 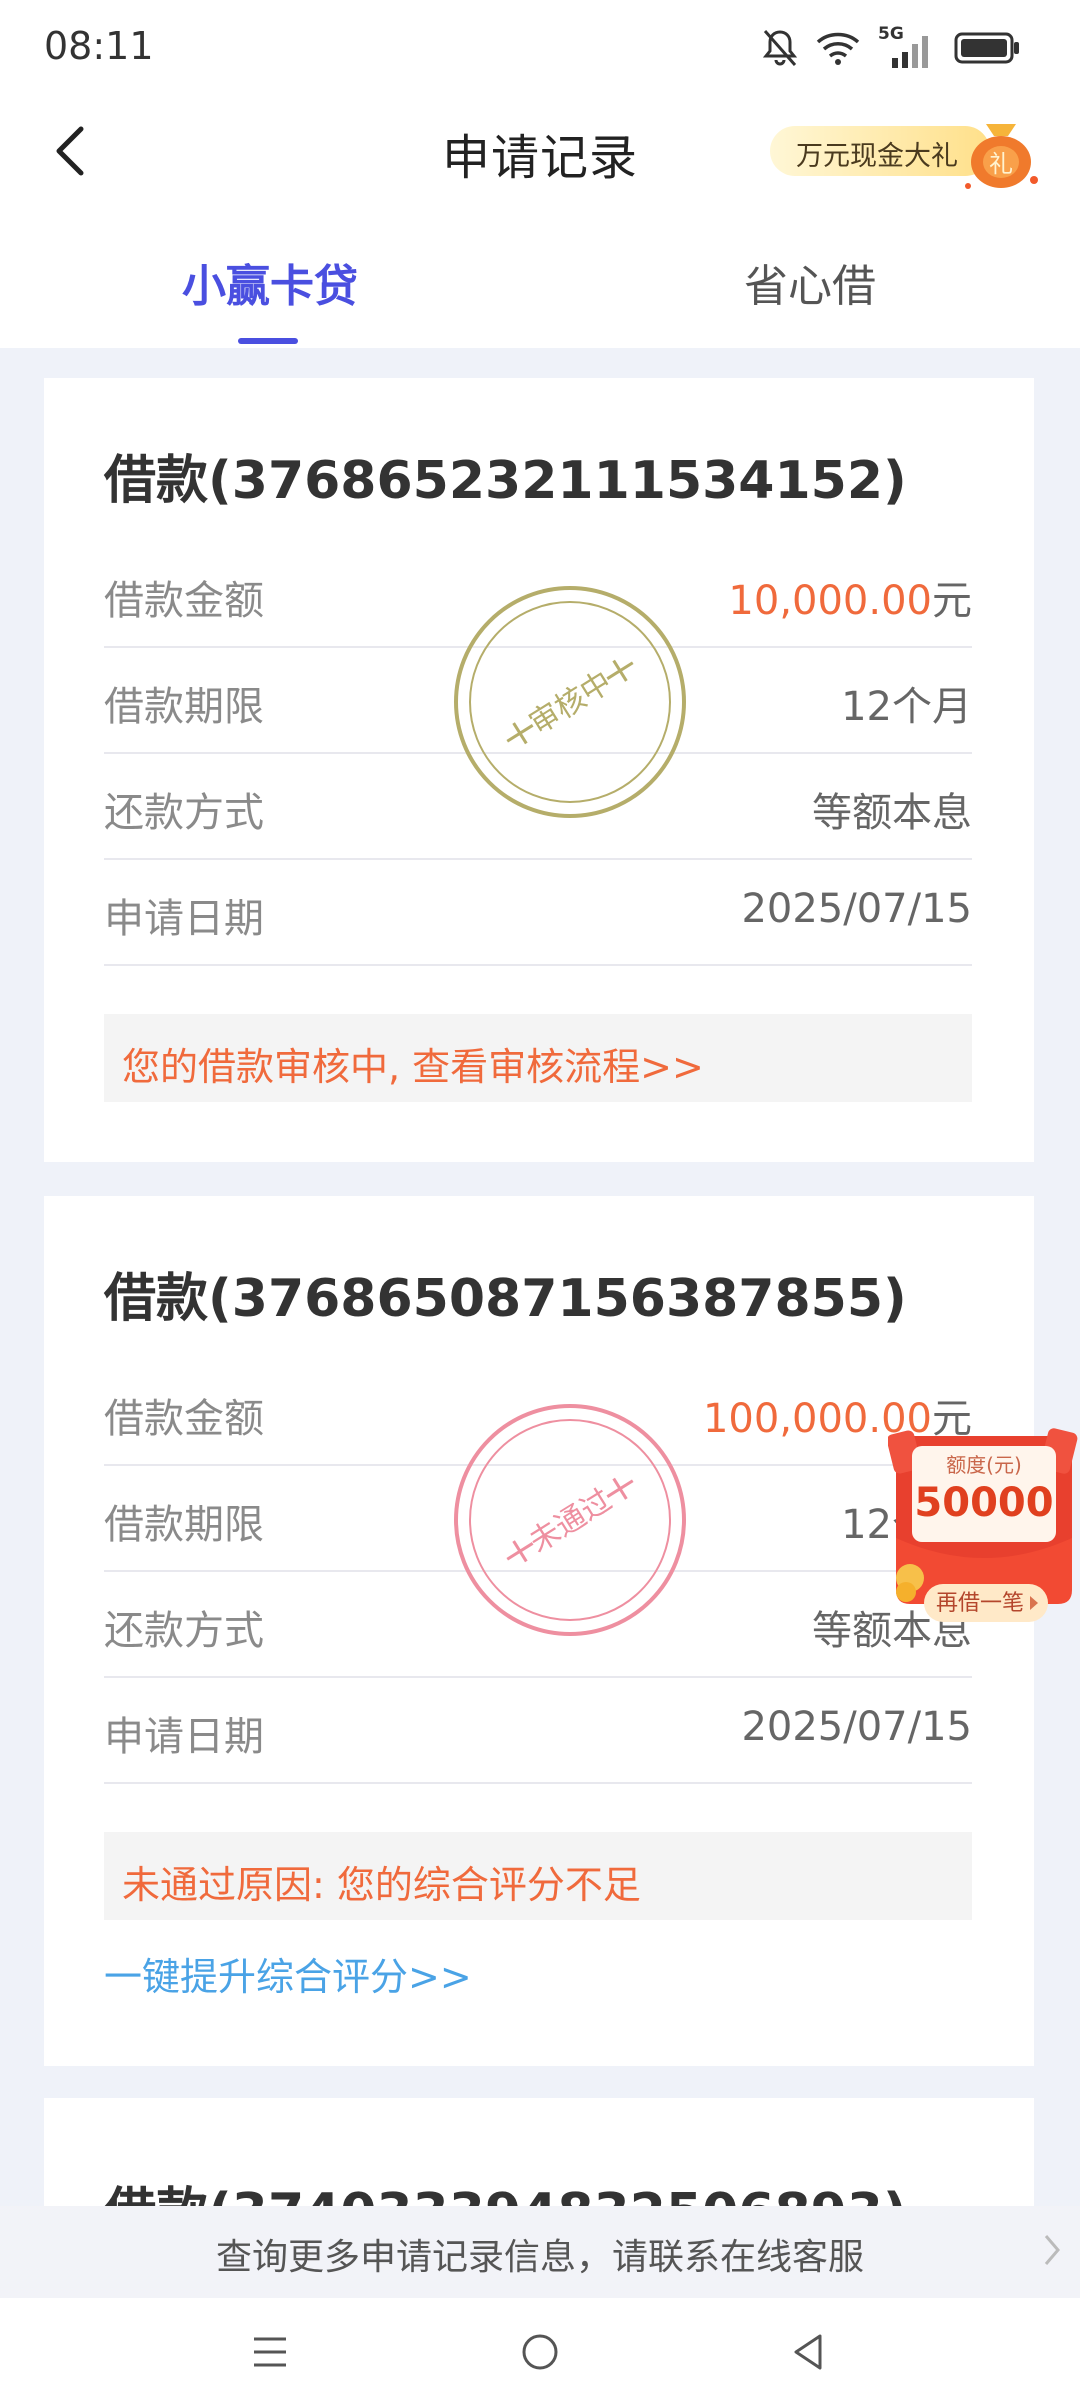 I want to click on amount-number: 10,000.00, so click(x=830, y=601).